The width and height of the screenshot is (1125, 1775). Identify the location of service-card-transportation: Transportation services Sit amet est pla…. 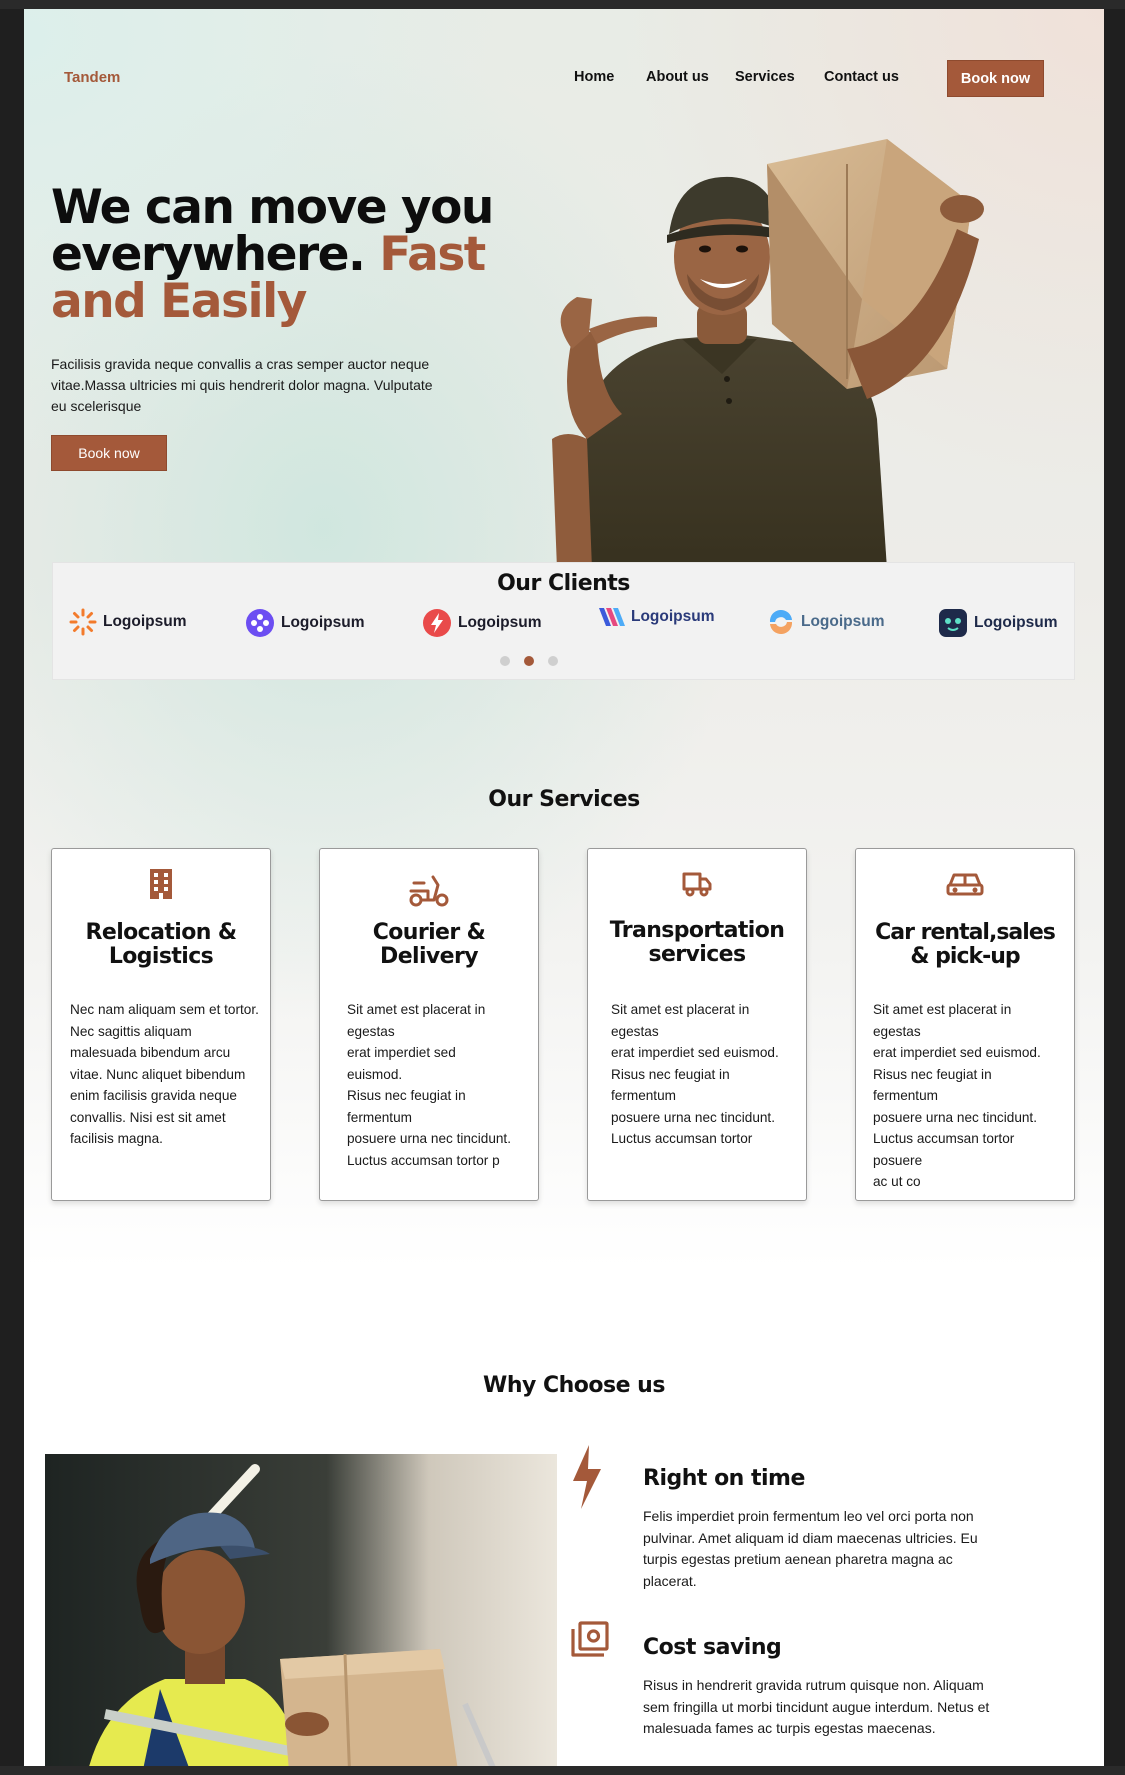
(697, 1024).